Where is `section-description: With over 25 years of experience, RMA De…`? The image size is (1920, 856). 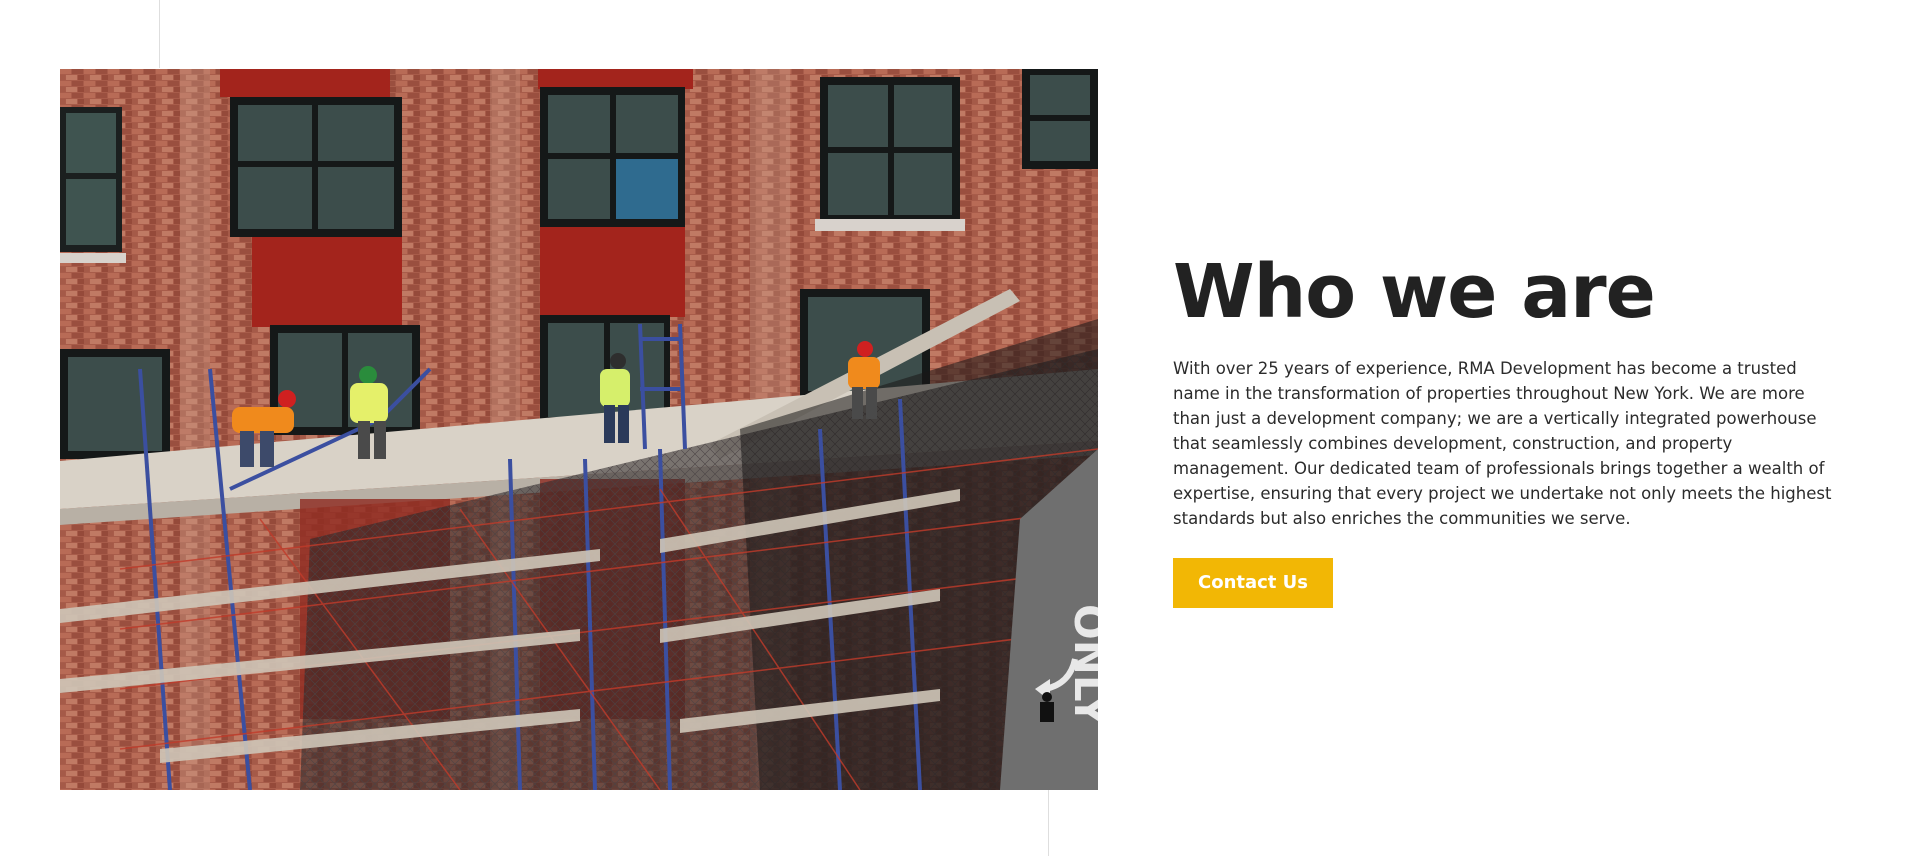 section-description: With over 25 years of experience, RMA De… is located at coordinates (1502, 443).